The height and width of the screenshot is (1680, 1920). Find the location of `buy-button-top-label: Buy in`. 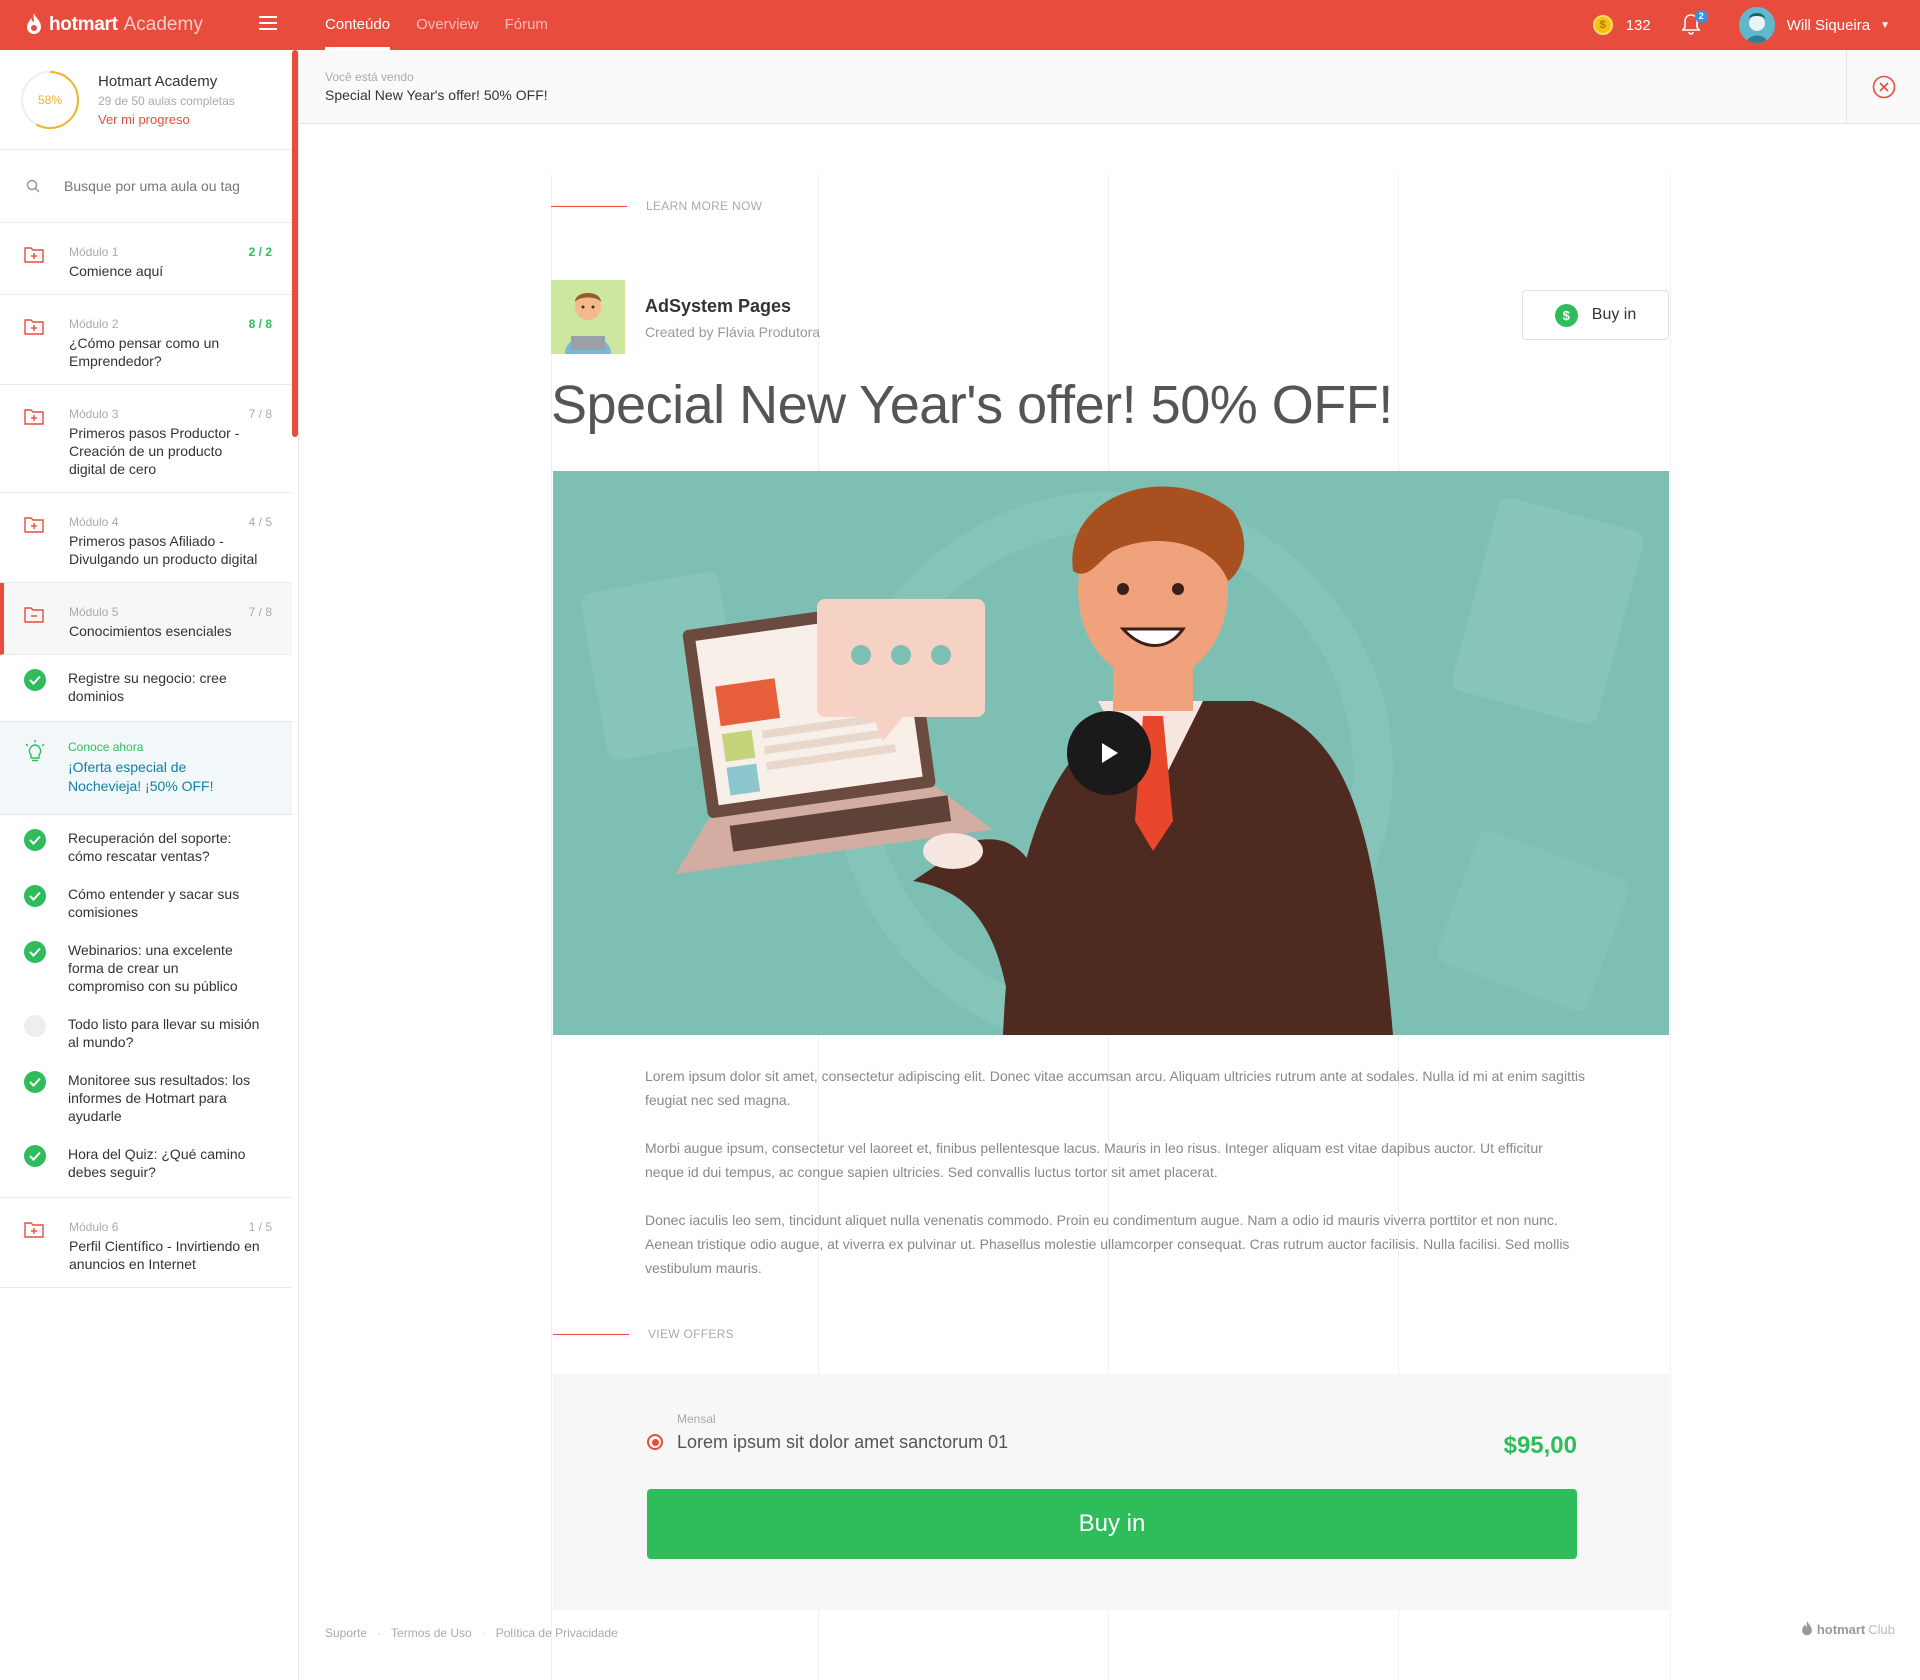

buy-button-top-label: Buy in is located at coordinates (1614, 314).